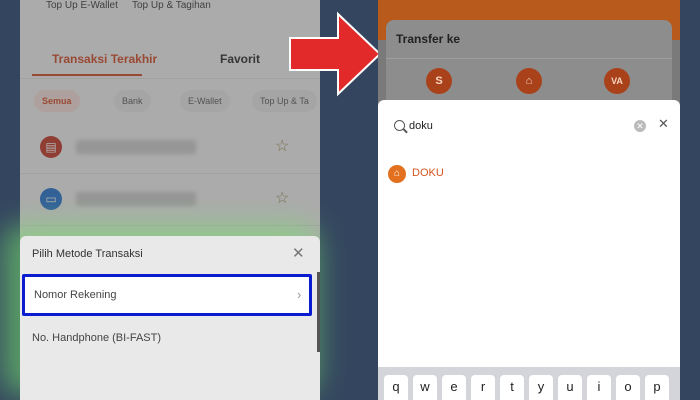 This screenshot has height=400, width=700. I want to click on transfer-card-title: Transfer ke, so click(428, 39).